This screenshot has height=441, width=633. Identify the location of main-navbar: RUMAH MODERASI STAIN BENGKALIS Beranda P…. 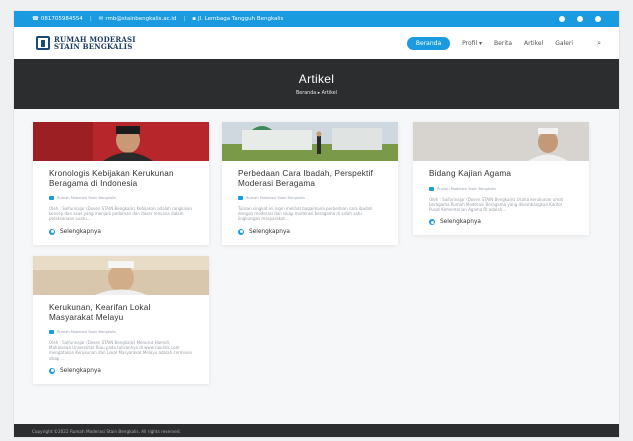
(316, 43).